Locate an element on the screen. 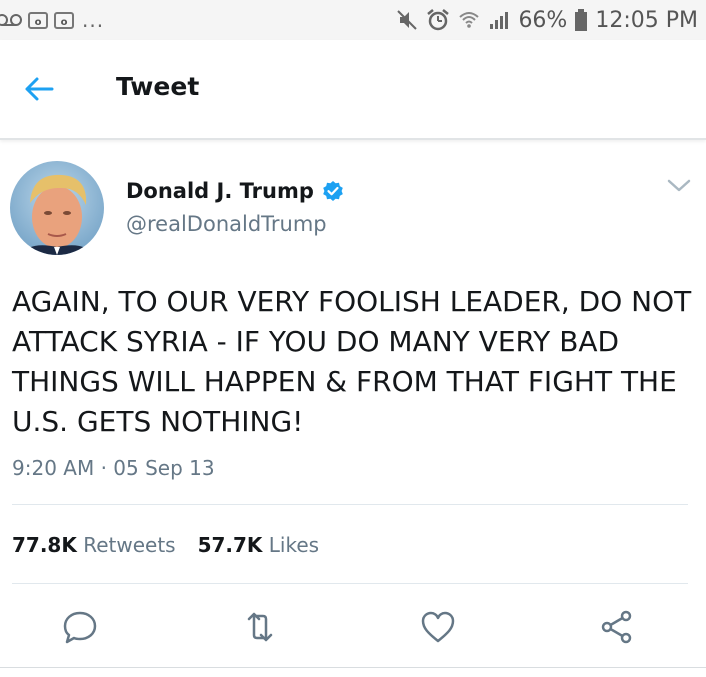  likes-stat: 57.7K Likes is located at coordinates (259, 545).